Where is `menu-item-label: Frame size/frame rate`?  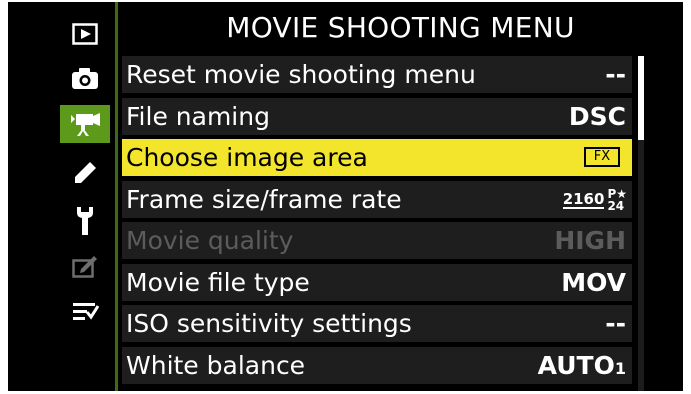
menu-item-label: Frame size/frame rate is located at coordinates (264, 199).